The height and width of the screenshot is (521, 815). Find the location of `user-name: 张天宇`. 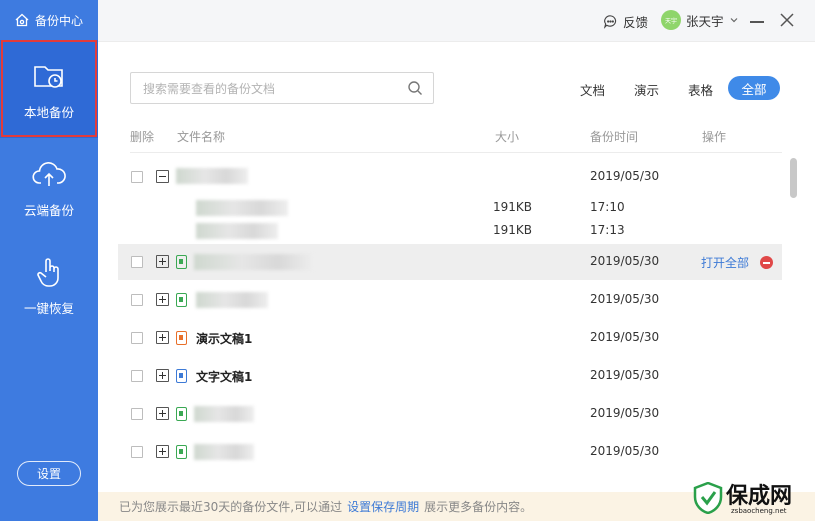

user-name: 张天宇 is located at coordinates (705, 21).